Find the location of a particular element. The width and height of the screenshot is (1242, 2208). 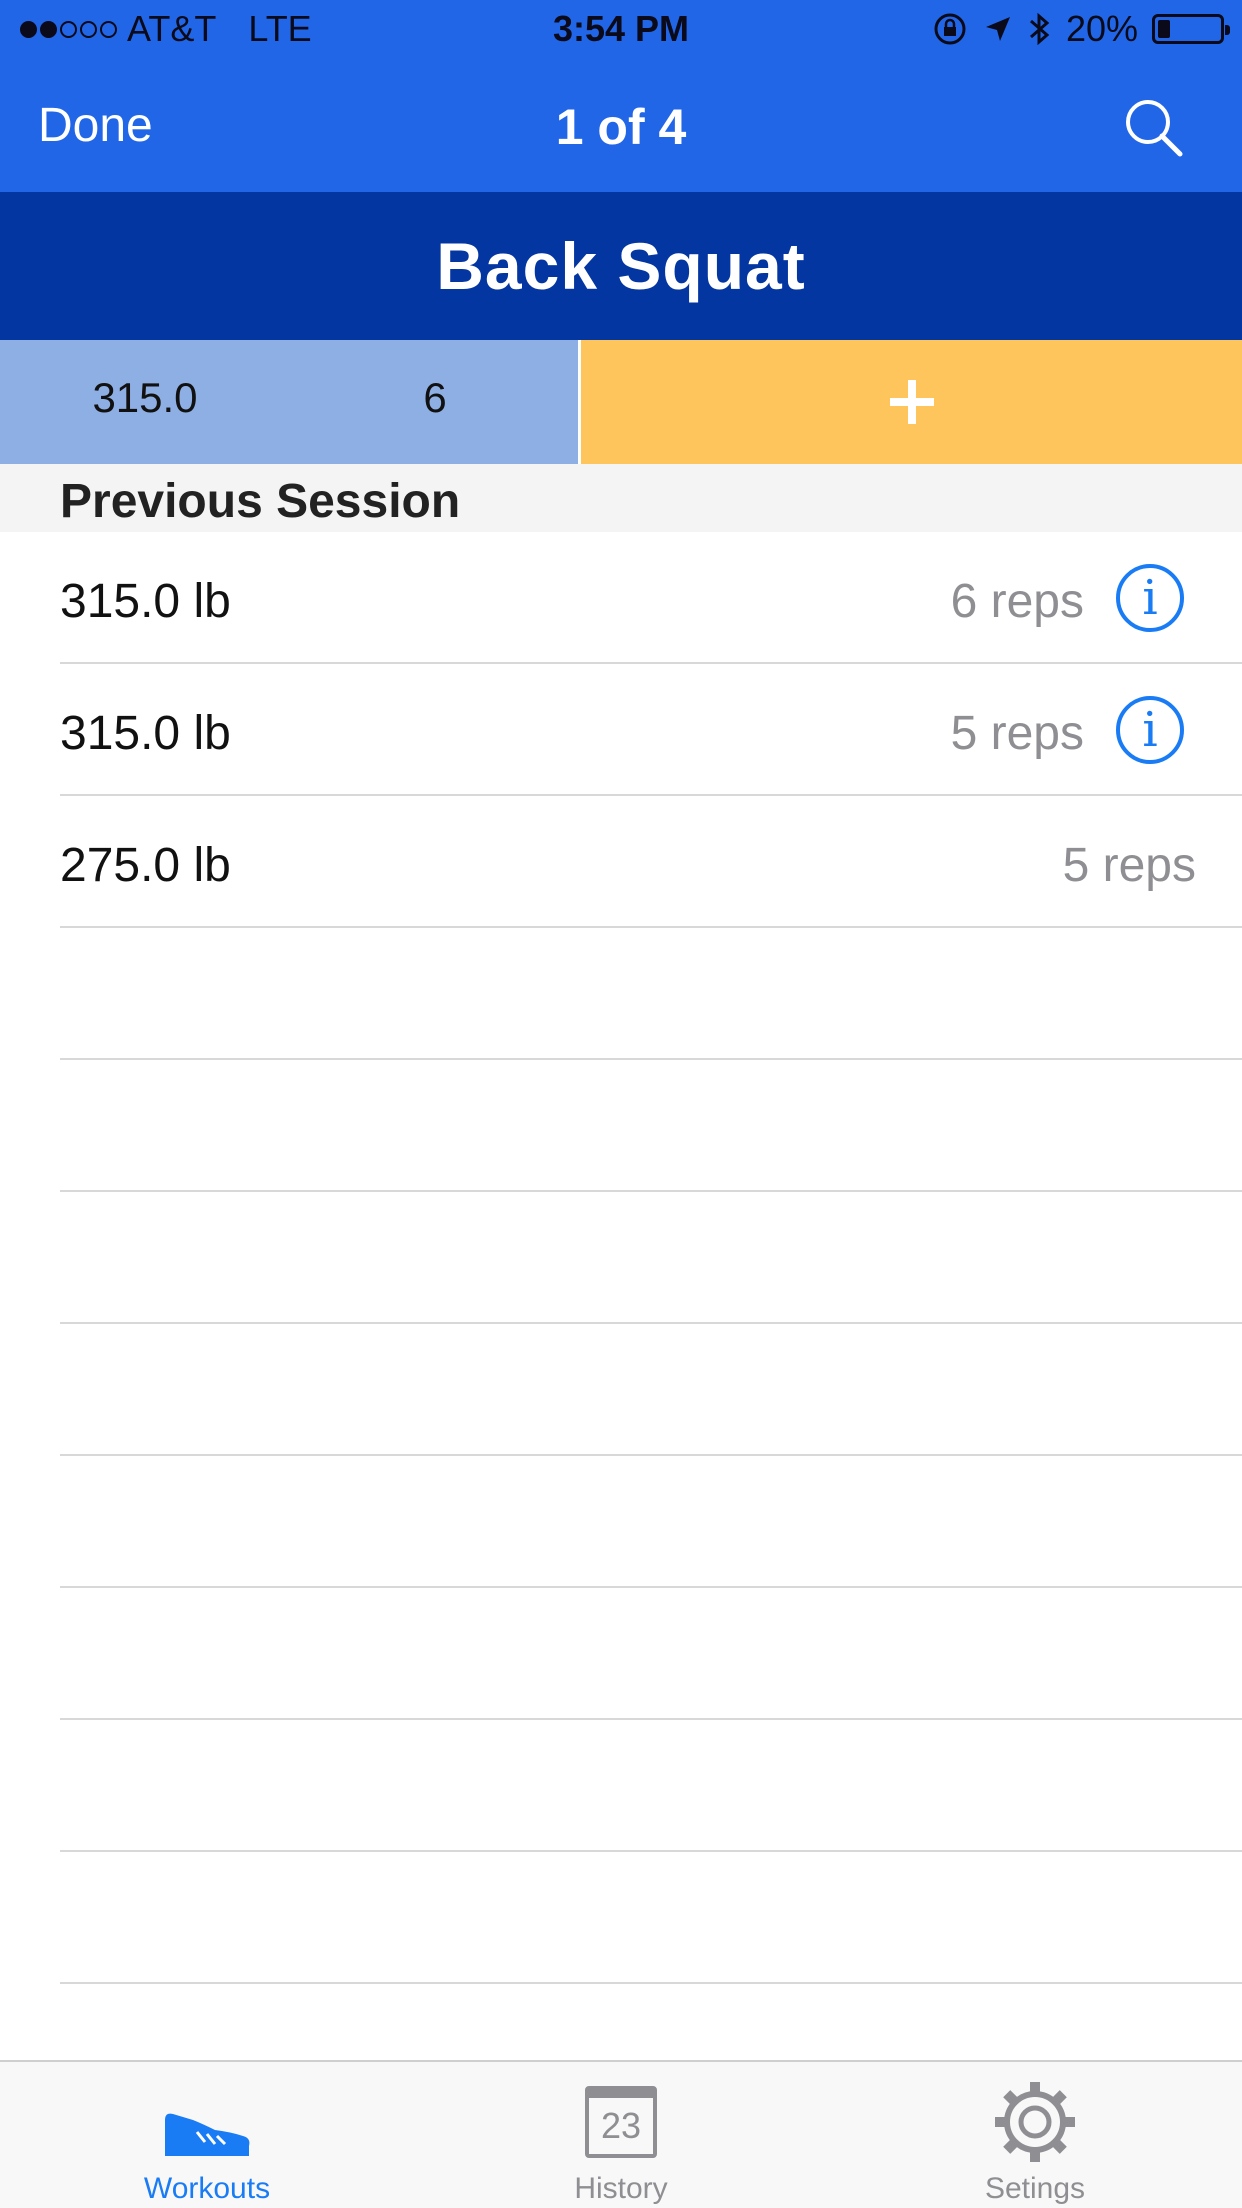

section-title: Previous Session is located at coordinates (260, 501).